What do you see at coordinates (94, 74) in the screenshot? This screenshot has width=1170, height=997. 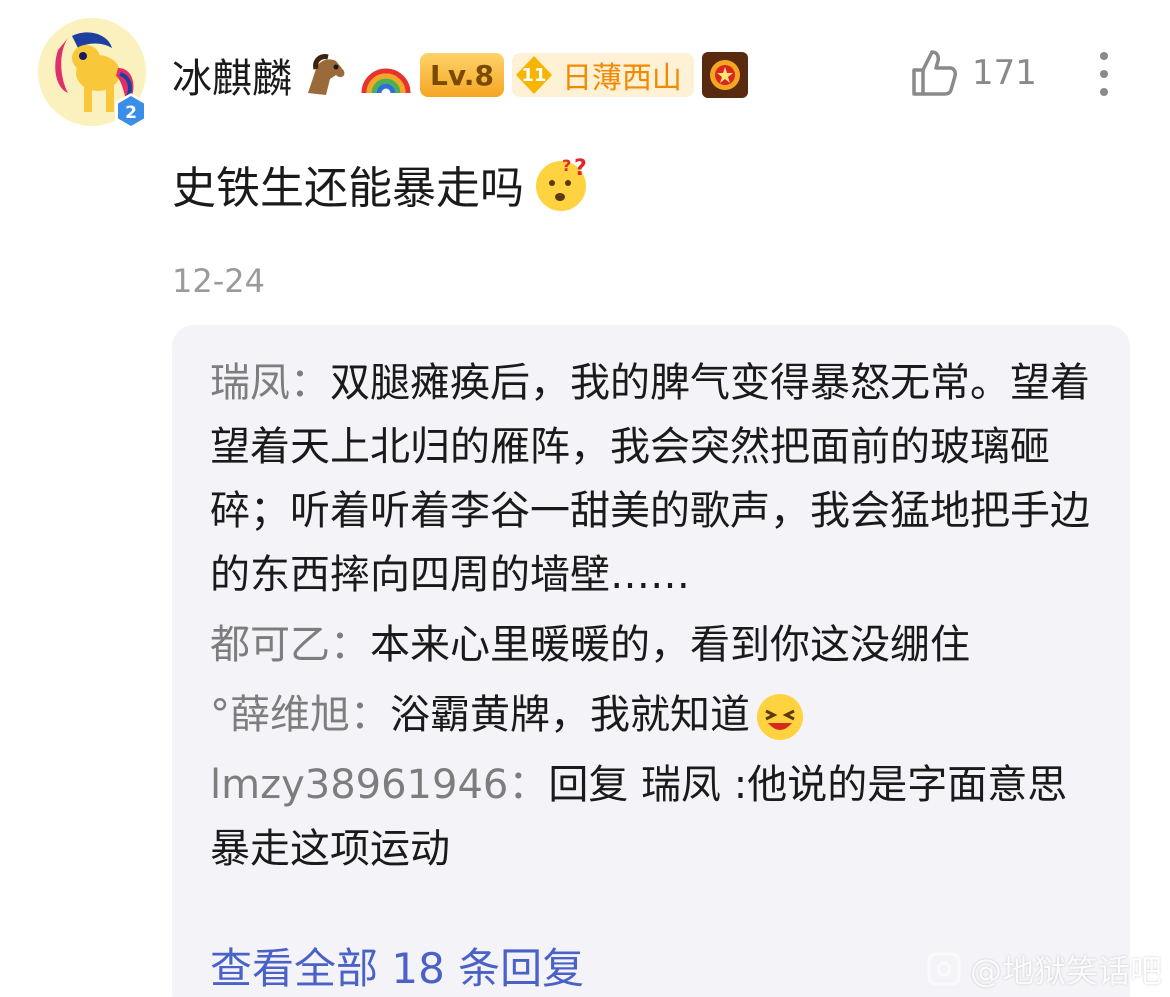 I see `avatar-container: 2` at bounding box center [94, 74].